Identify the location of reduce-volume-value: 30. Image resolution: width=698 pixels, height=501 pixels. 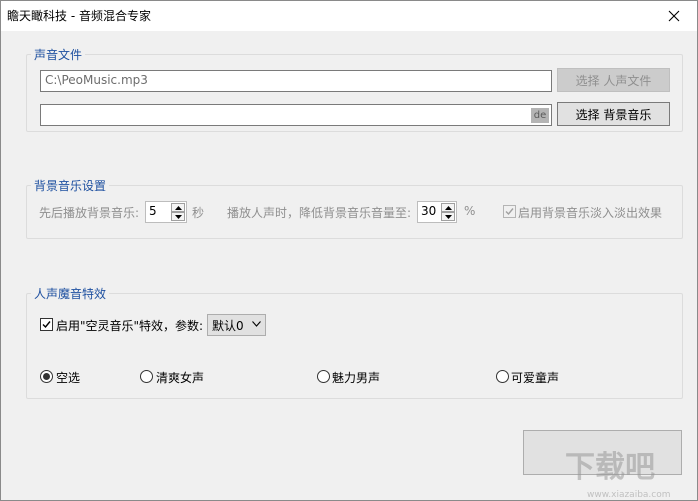
(429, 211).